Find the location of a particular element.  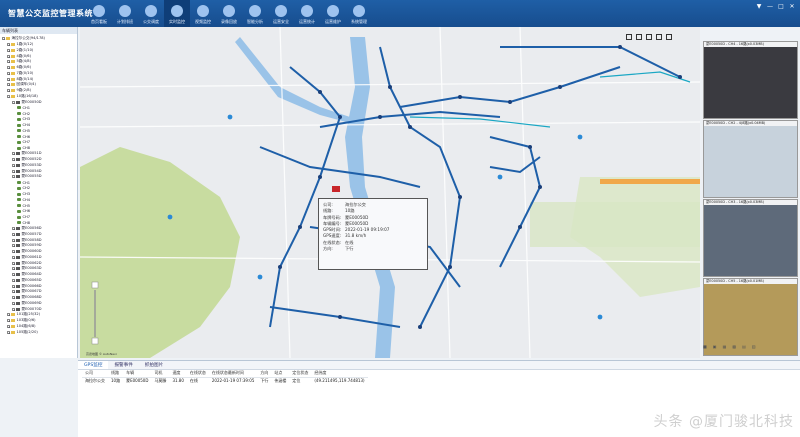

tree-item-label: 蒙E00067D is located at coordinates (31, 291).